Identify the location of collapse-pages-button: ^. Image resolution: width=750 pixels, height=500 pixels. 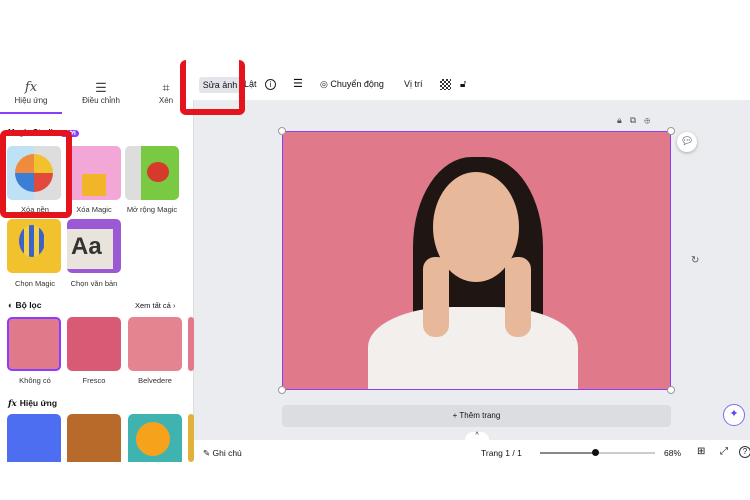
(477, 437).